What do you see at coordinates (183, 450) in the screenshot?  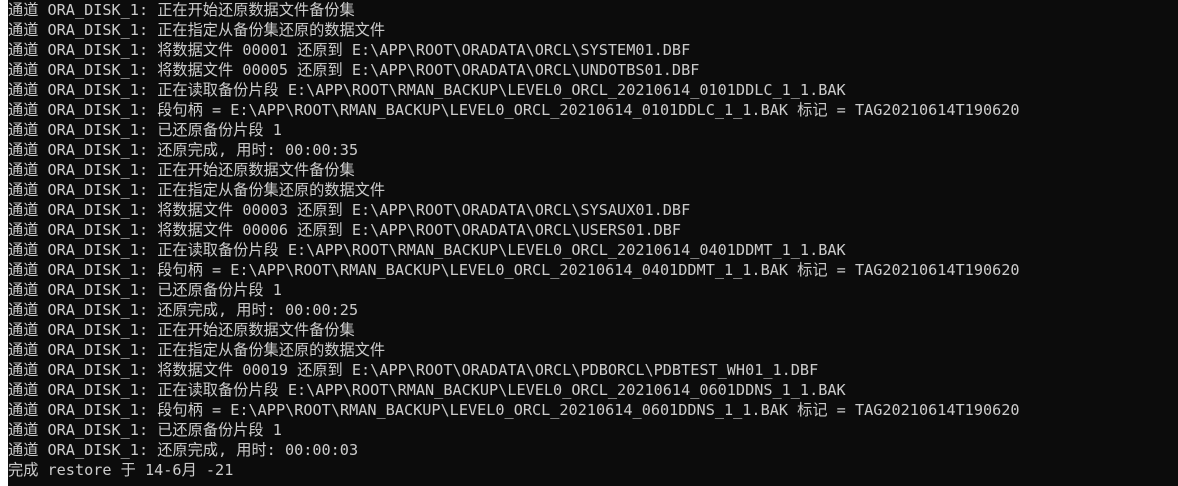 I see `output-line: 通道 ORA_DISK_1: 还原完成, 用时: 00:00:03` at bounding box center [183, 450].